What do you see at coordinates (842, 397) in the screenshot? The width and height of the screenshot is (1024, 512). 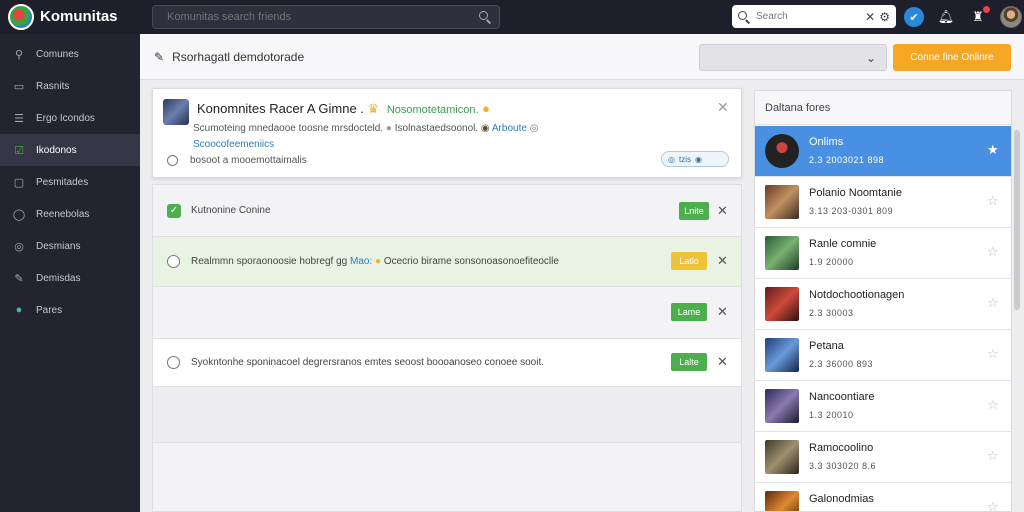 I see `friend-name: Nancoontiare` at bounding box center [842, 397].